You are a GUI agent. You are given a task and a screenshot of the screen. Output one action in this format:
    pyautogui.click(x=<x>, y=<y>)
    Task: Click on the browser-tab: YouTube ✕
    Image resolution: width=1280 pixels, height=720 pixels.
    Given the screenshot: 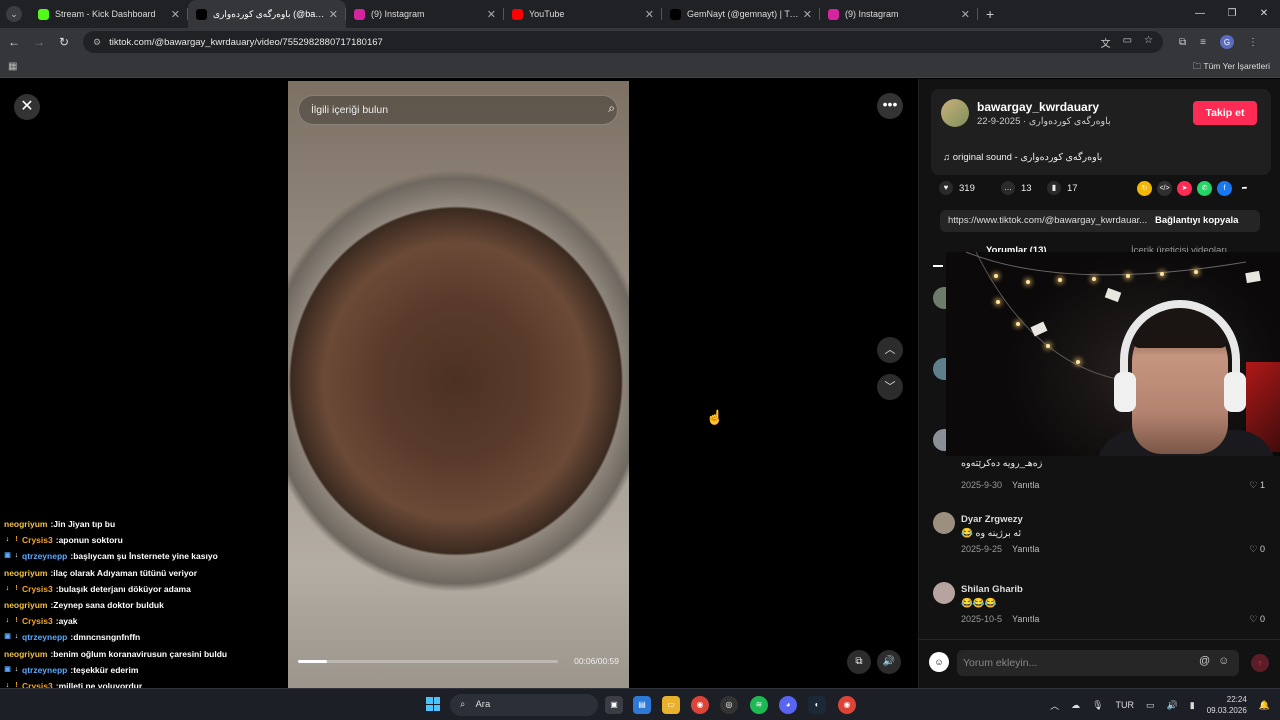 What is the action you would take?
    pyautogui.click(x=583, y=14)
    